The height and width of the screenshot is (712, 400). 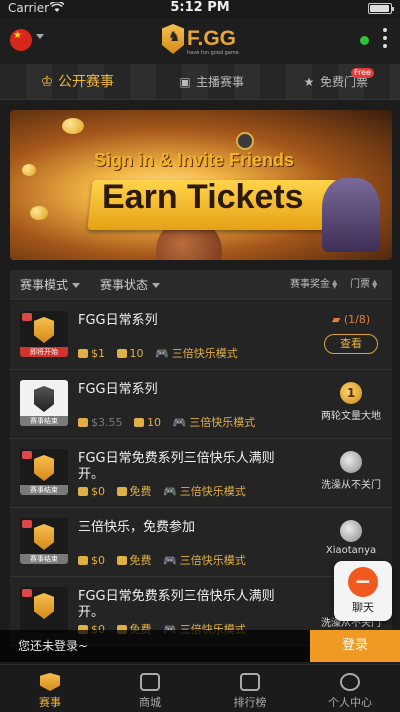 What do you see at coordinates (200, 688) in the screenshot?
I see `bottom-nav: 赛事 商城 排行榜 个人中心` at bounding box center [200, 688].